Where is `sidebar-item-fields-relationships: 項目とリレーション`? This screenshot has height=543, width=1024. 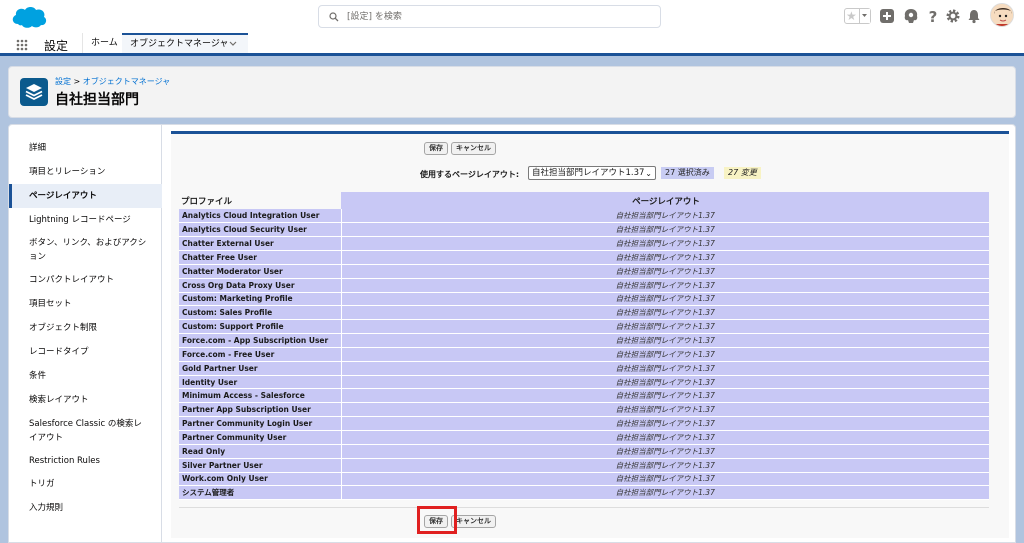 sidebar-item-fields-relationships: 項目とリレーション is located at coordinates (85, 172).